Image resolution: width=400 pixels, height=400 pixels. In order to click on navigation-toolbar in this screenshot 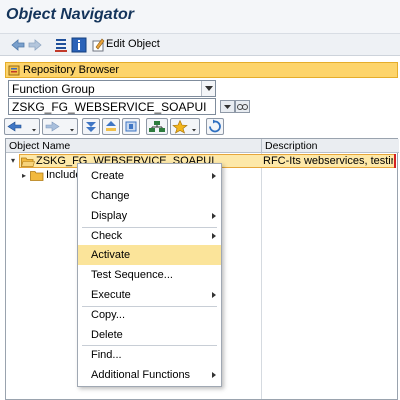, I will do `click(118, 127)`.